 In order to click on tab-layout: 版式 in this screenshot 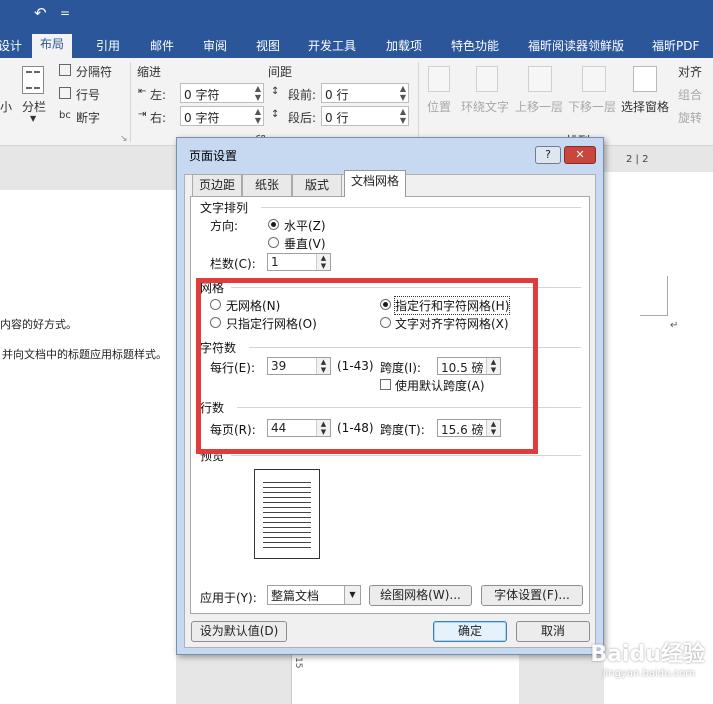, I will do `click(317, 185)`.